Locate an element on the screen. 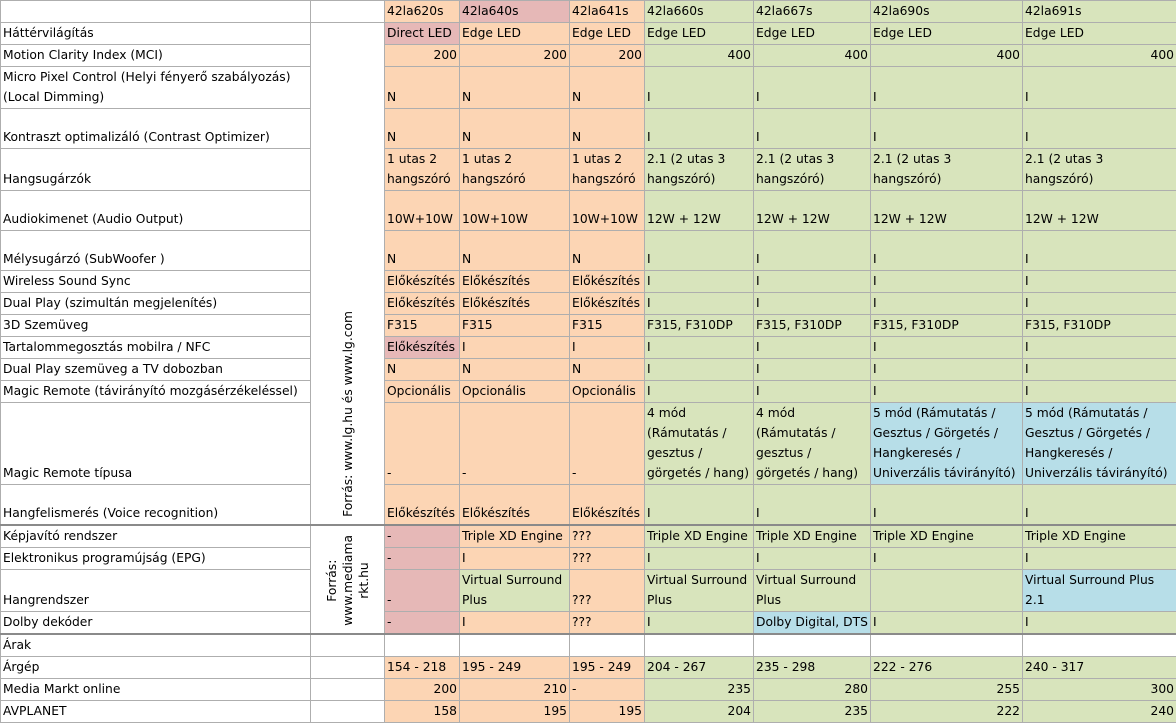 The width and height of the screenshot is (1176, 723). row-label: Elektronikus programújság (EPG) is located at coordinates (156, 558).